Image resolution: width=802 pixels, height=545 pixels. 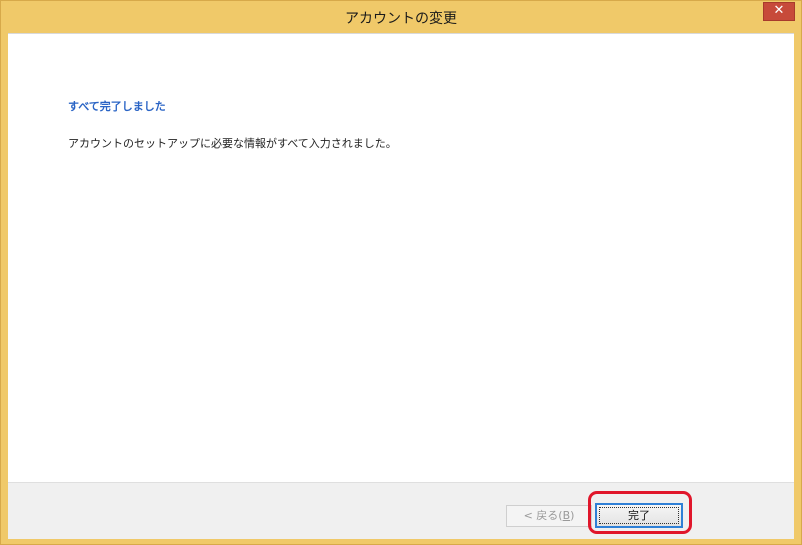 I want to click on title-bar: アカウントの変更 ✕, so click(x=401, y=17).